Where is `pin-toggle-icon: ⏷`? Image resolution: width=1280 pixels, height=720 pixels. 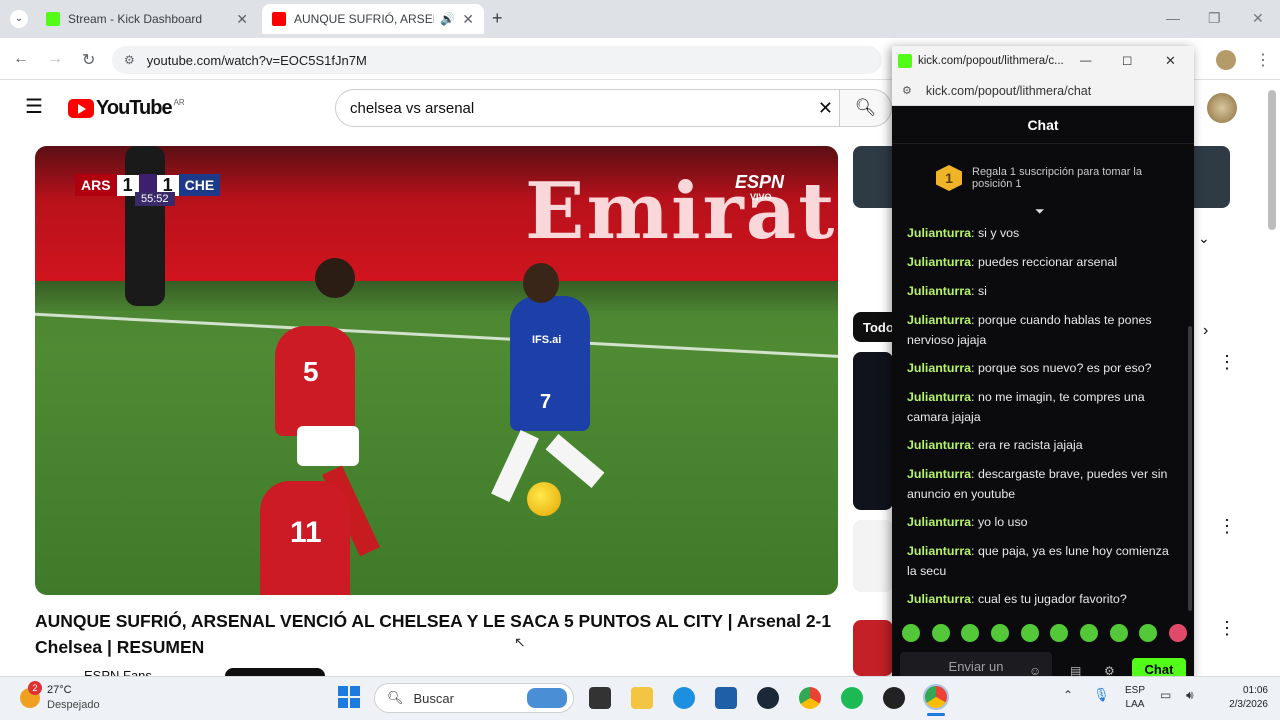
pin-toggle-icon: ⏷ is located at coordinates (1040, 211).